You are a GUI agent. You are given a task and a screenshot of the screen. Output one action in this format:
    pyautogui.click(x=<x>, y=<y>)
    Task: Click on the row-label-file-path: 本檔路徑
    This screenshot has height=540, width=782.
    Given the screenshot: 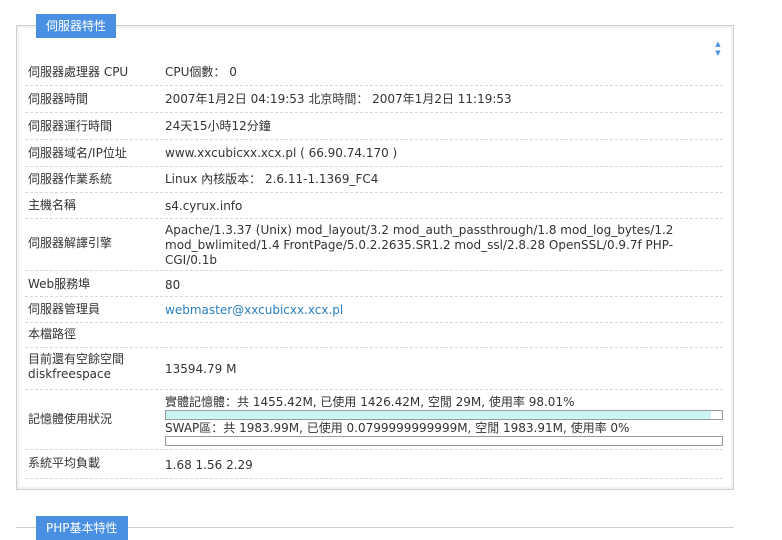 What is the action you would take?
    pyautogui.click(x=52, y=334)
    